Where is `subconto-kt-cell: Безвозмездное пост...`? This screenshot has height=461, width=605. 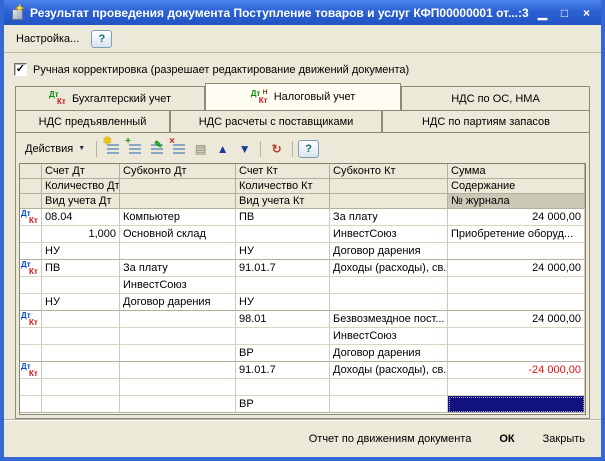
subconto-kt-cell: Безвозмездное пост... is located at coordinates (389, 319).